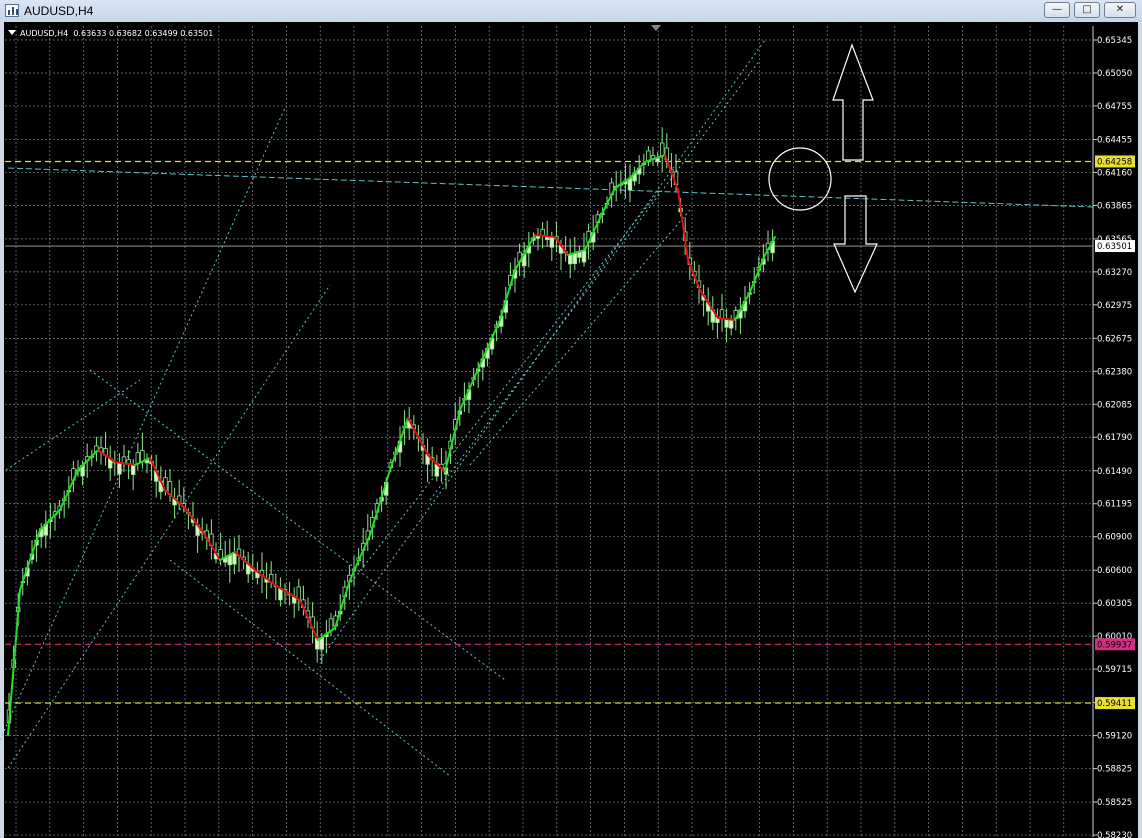 The height and width of the screenshot is (838, 1142). I want to click on down-arrow-icon, so click(855, 244).